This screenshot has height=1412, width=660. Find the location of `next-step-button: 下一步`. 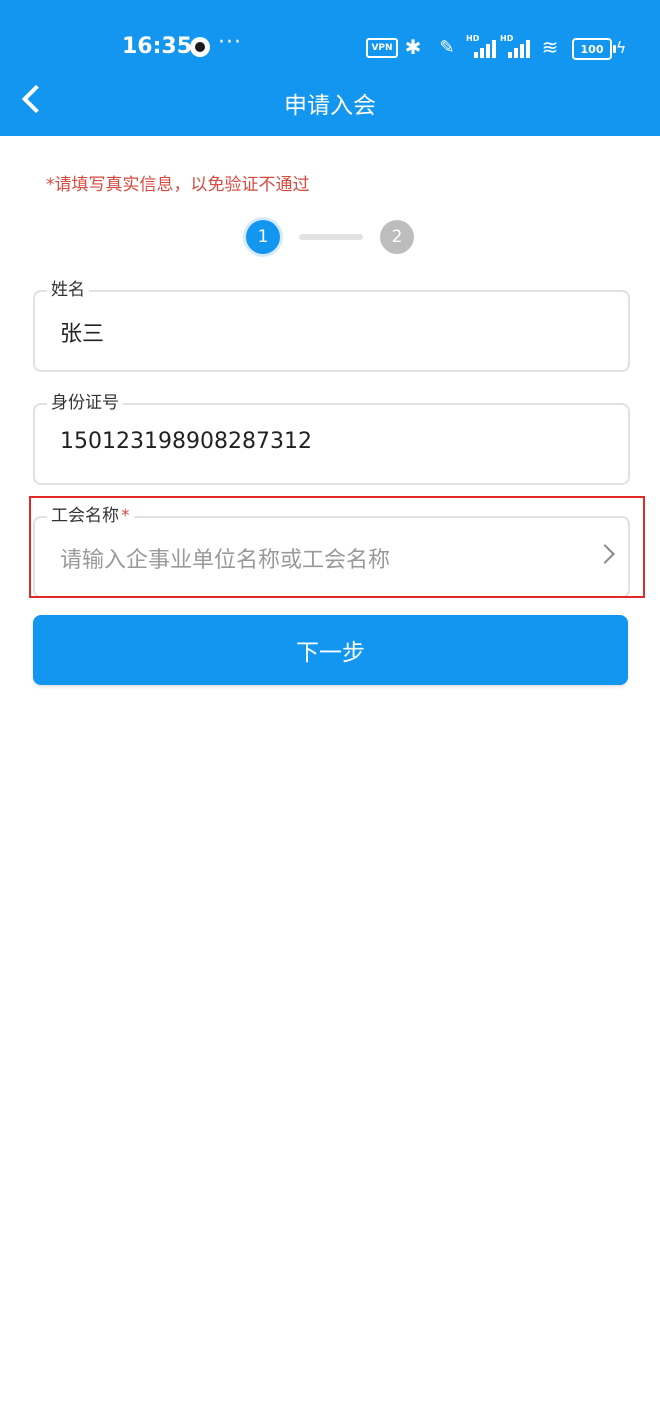

next-step-button: 下一步 is located at coordinates (330, 650).